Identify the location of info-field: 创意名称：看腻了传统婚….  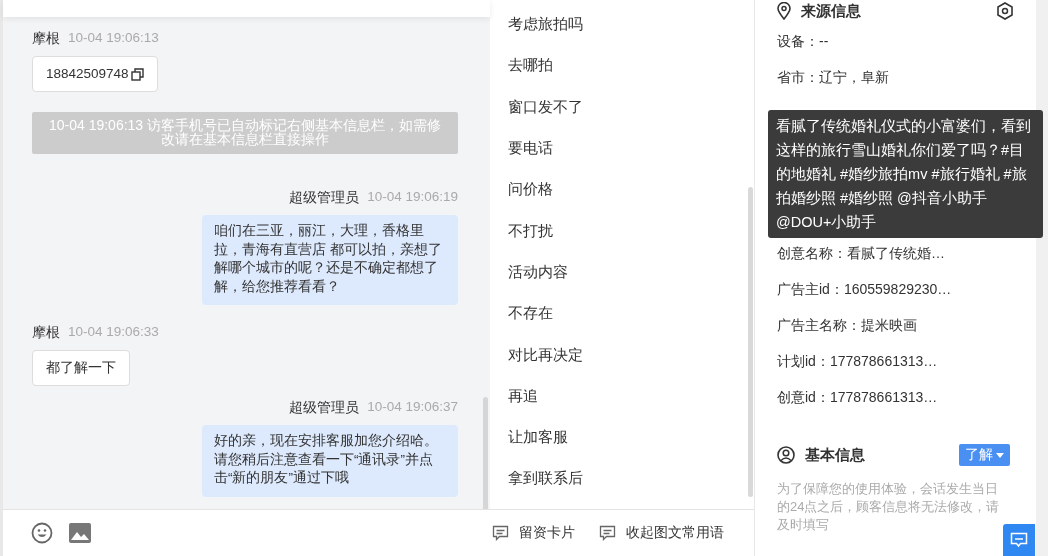
(861, 254).